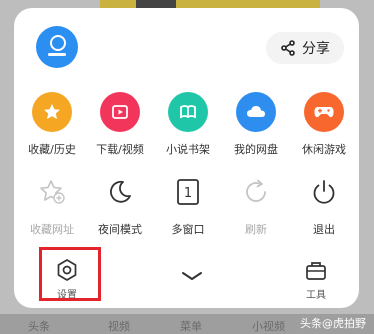 Image resolution: width=374 pixels, height=334 pixels. What do you see at coordinates (188, 112) in the screenshot?
I see `book-icon` at bounding box center [188, 112].